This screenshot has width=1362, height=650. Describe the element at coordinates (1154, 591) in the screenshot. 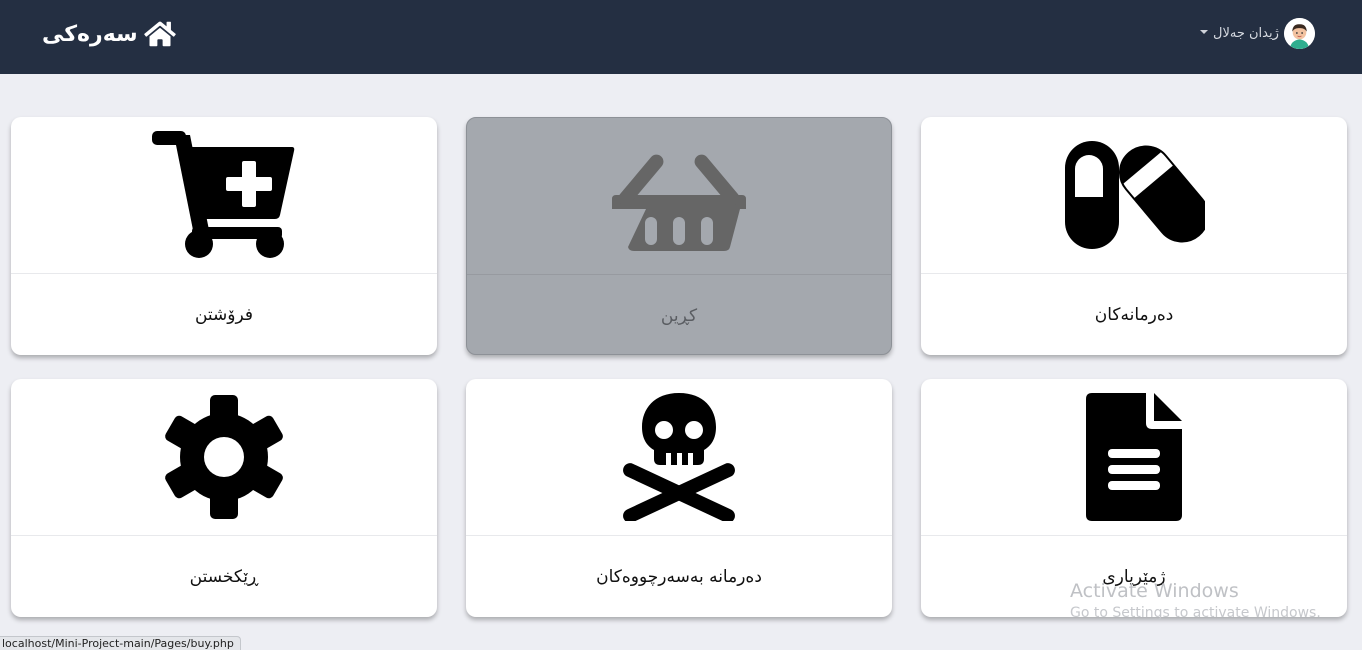

I see `activate-windows-title: Activate Windows` at that location.